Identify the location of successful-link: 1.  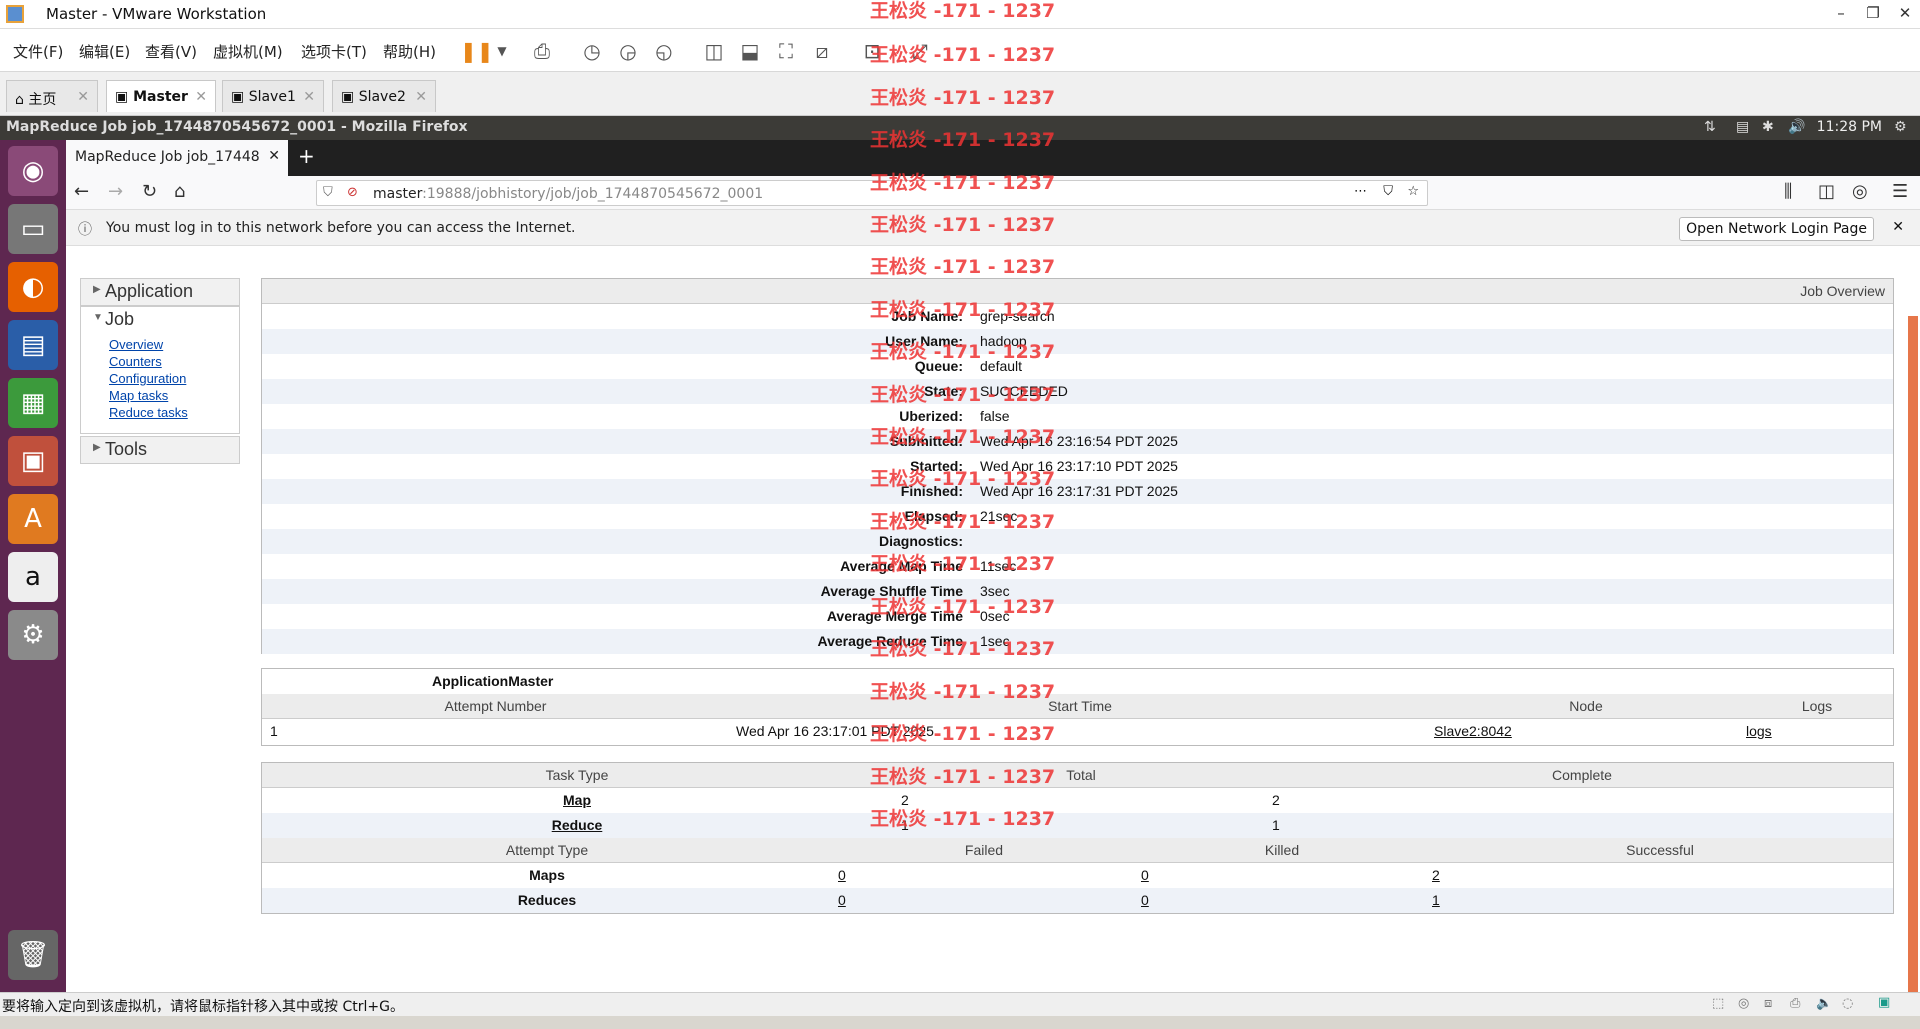
(1436, 900).